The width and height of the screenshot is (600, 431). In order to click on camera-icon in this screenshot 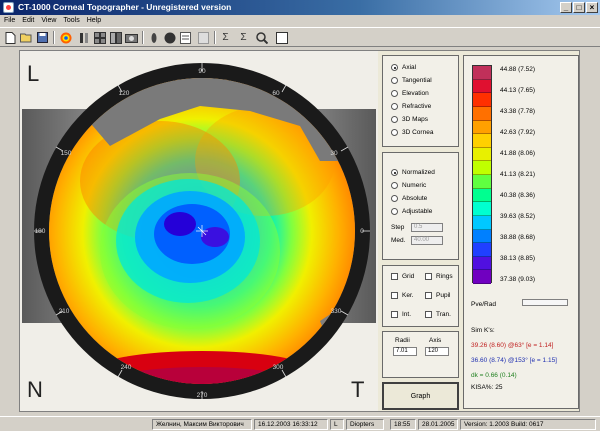, I will do `click(131, 37)`.